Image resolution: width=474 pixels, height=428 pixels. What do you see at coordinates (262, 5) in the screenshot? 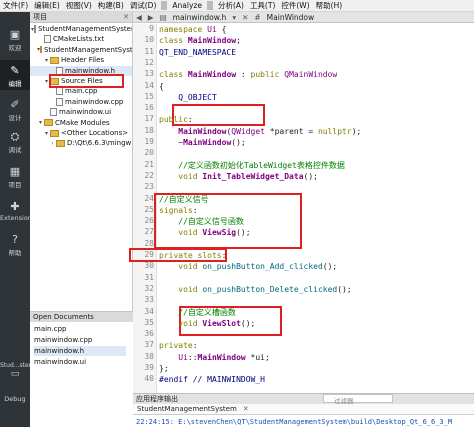
I see `menu-item-7: 工具(T)` at bounding box center [262, 5].